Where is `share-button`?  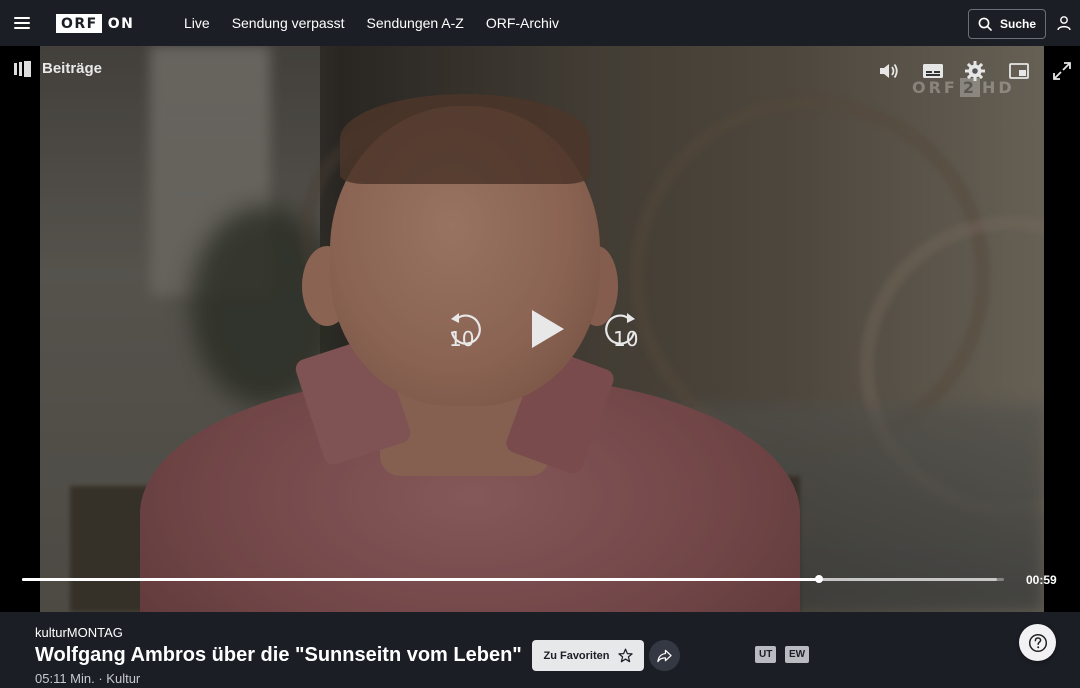
share-button is located at coordinates (664, 655).